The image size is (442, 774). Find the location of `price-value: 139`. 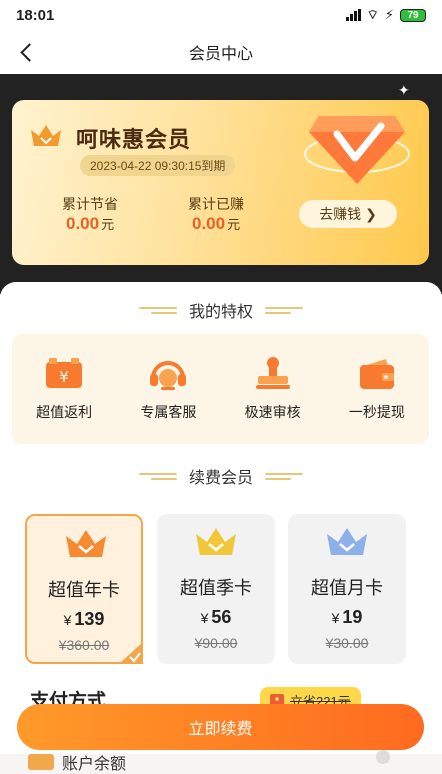

price-value: 139 is located at coordinates (89, 619).